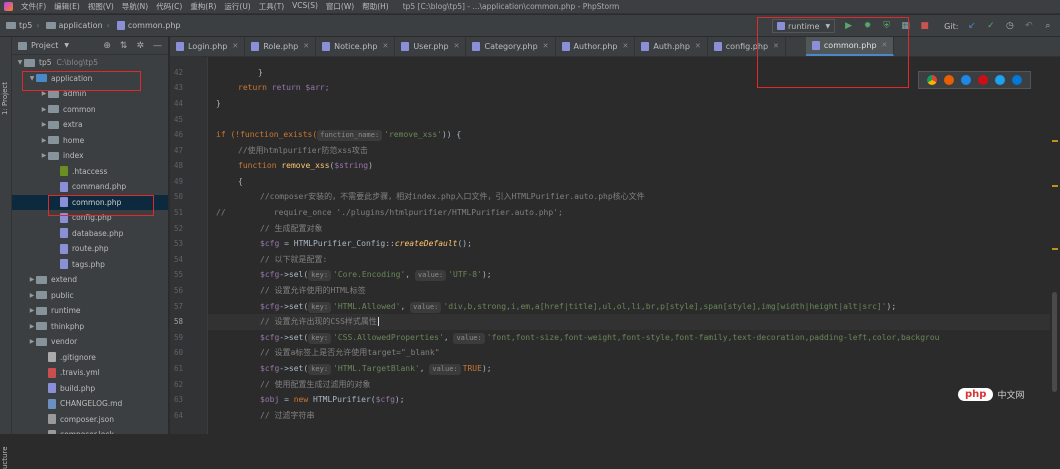  Describe the element at coordinates (1028, 26) in the screenshot. I see `revert-icon: ↶` at that location.